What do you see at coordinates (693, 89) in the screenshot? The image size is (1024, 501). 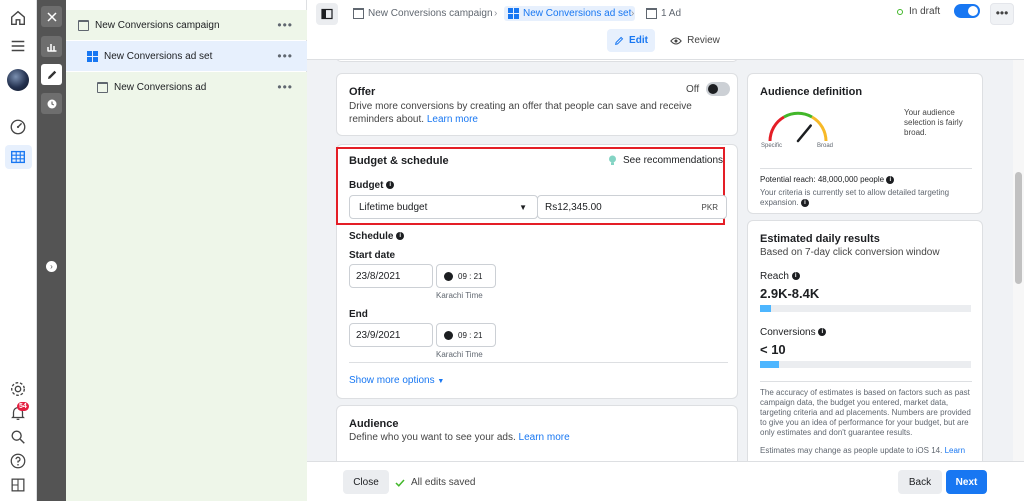 I see `offer-toggle-label: Off` at bounding box center [693, 89].